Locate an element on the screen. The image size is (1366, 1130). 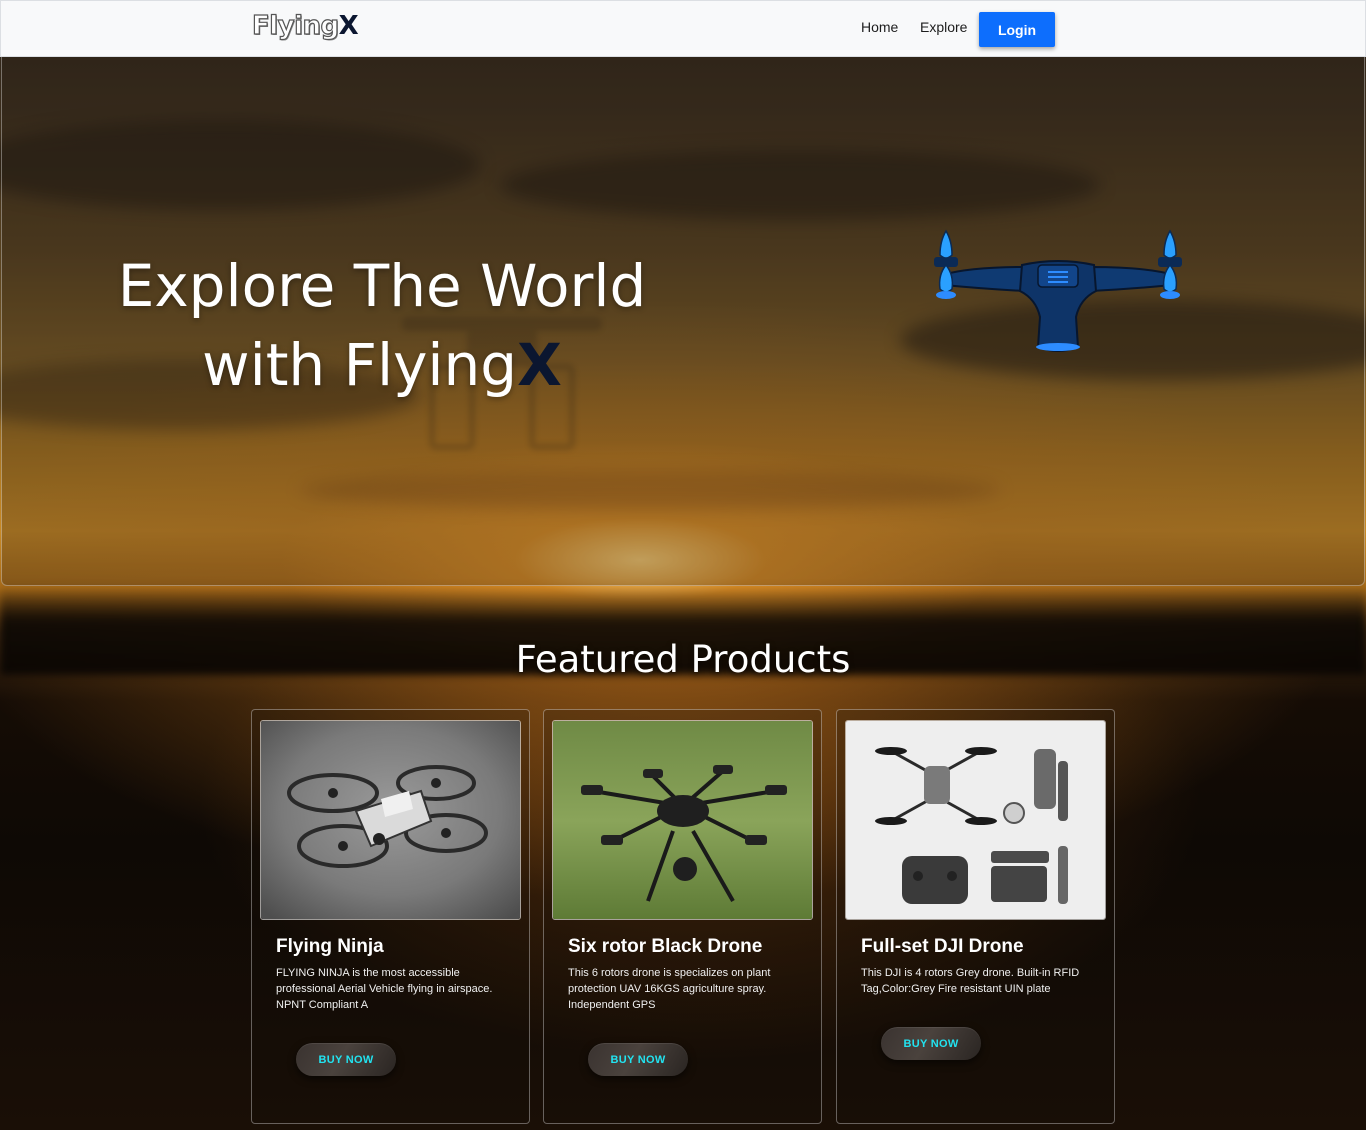
drone-illustration-icon is located at coordinates (1058, 290).